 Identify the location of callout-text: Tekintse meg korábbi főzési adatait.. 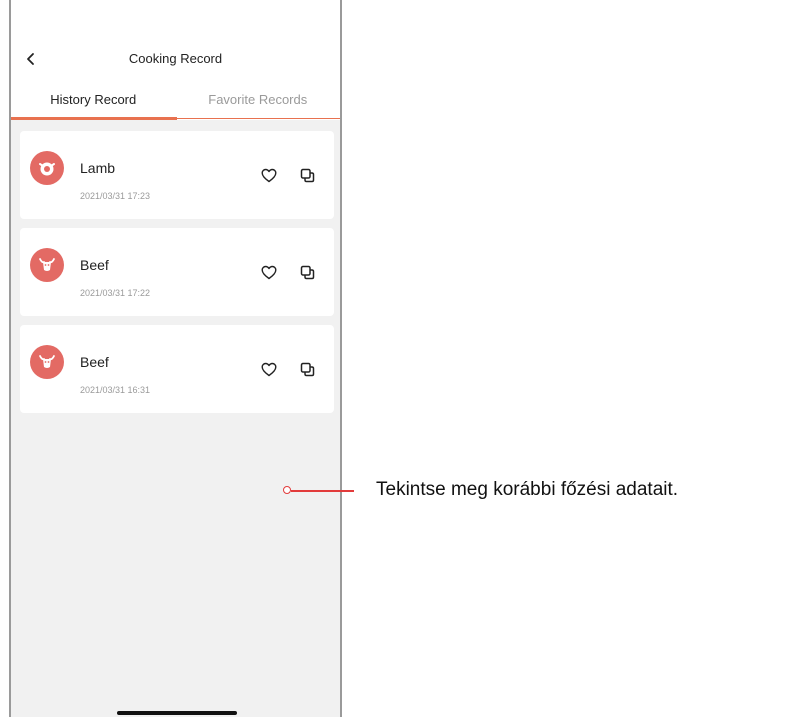
(527, 489).